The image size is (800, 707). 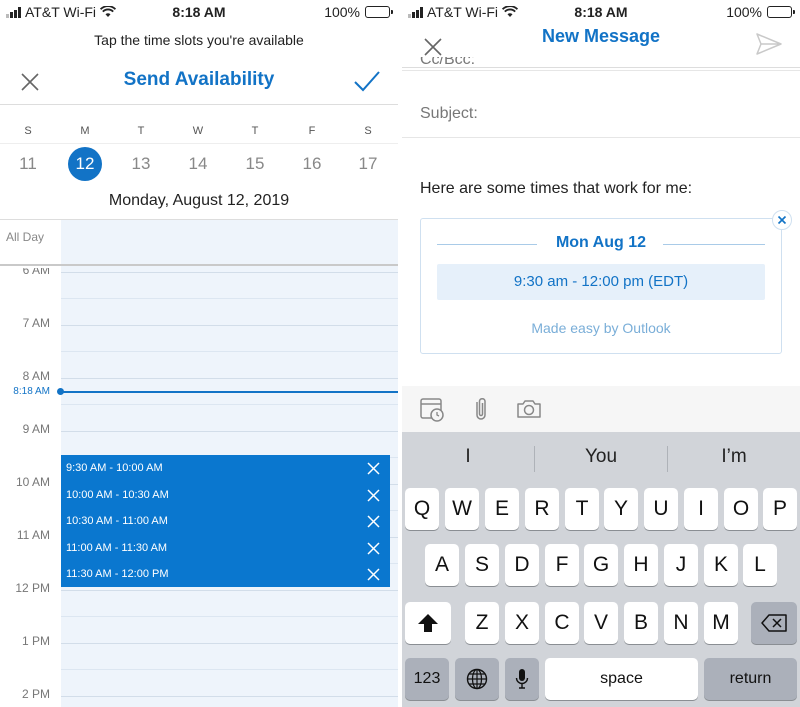 What do you see at coordinates (734, 457) in the screenshot?
I see `suggestion: I’m` at bounding box center [734, 457].